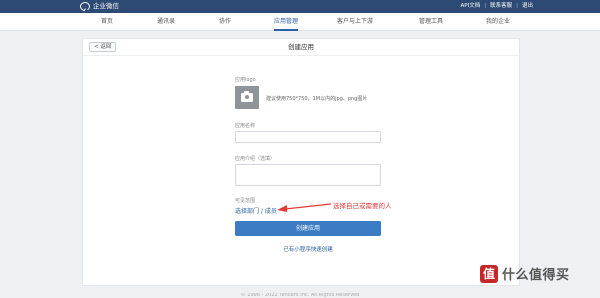  Describe the element at coordinates (245, 80) in the screenshot. I see `logo-label: 应用logo` at that location.